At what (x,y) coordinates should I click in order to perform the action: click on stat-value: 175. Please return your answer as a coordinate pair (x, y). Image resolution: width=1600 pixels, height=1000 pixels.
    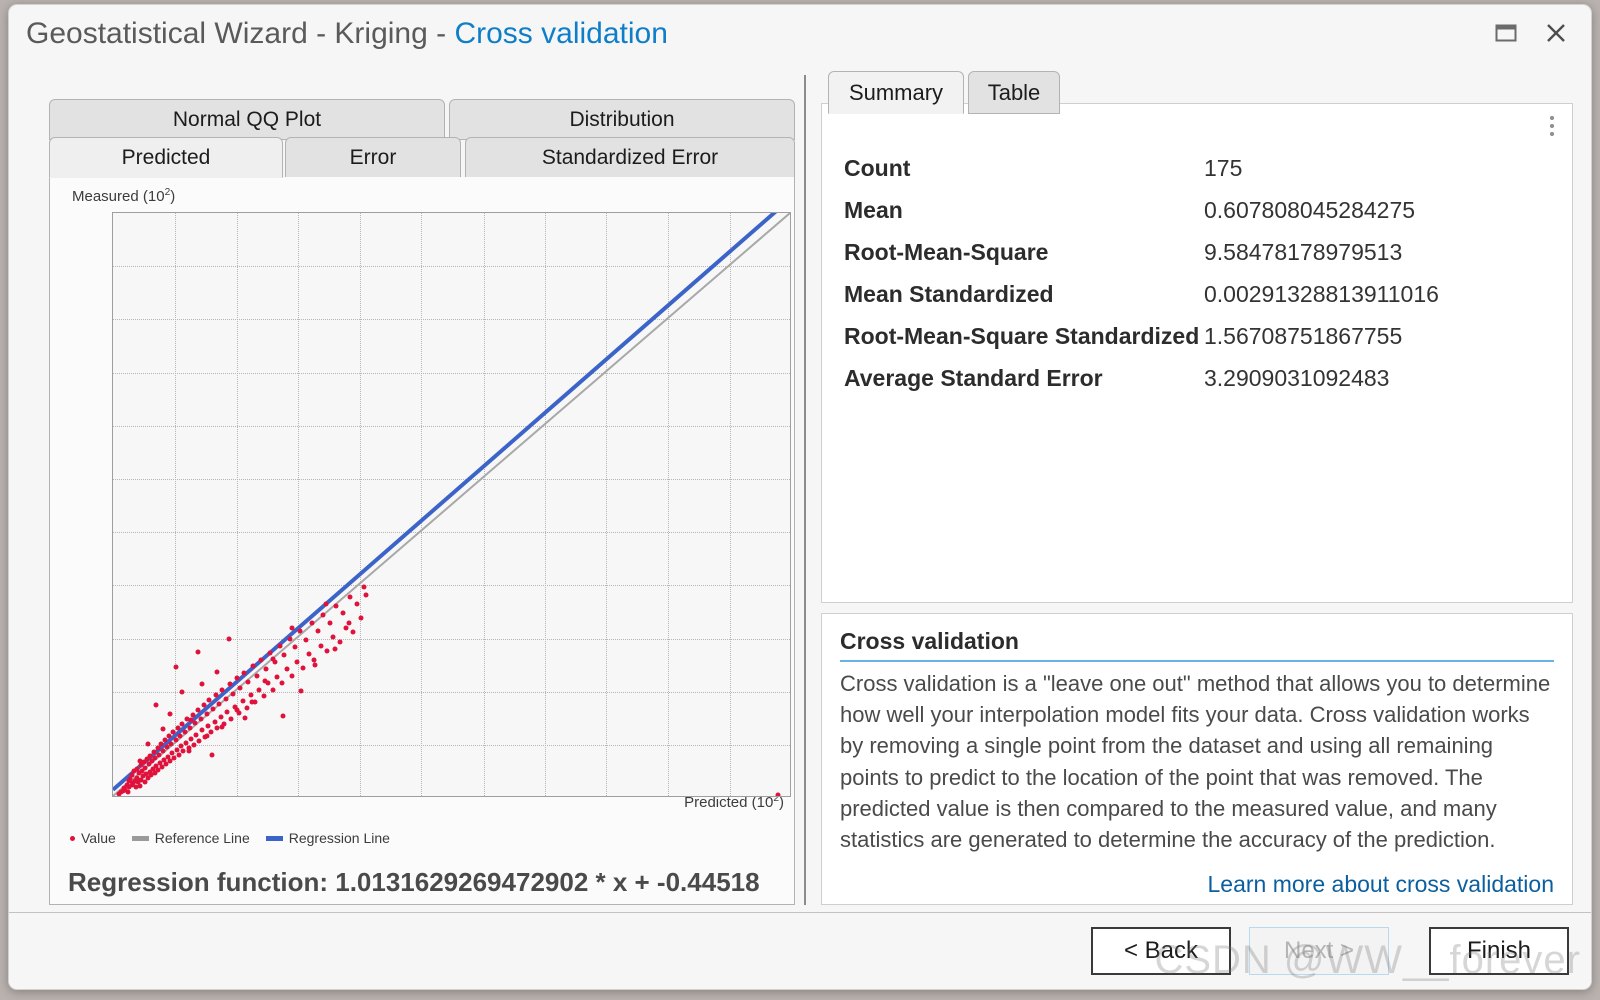
    Looking at the image, I should click on (1223, 168).